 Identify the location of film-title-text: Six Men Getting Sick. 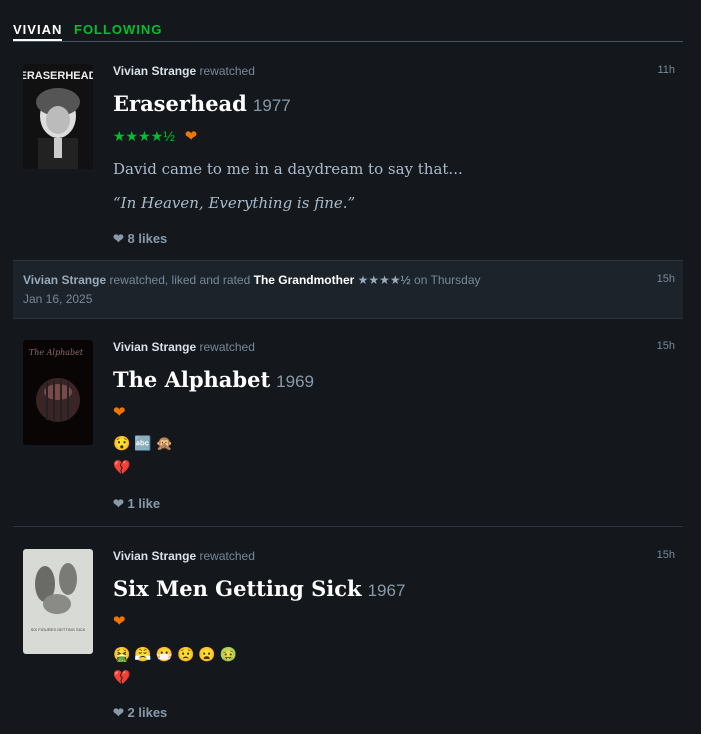
(237, 588).